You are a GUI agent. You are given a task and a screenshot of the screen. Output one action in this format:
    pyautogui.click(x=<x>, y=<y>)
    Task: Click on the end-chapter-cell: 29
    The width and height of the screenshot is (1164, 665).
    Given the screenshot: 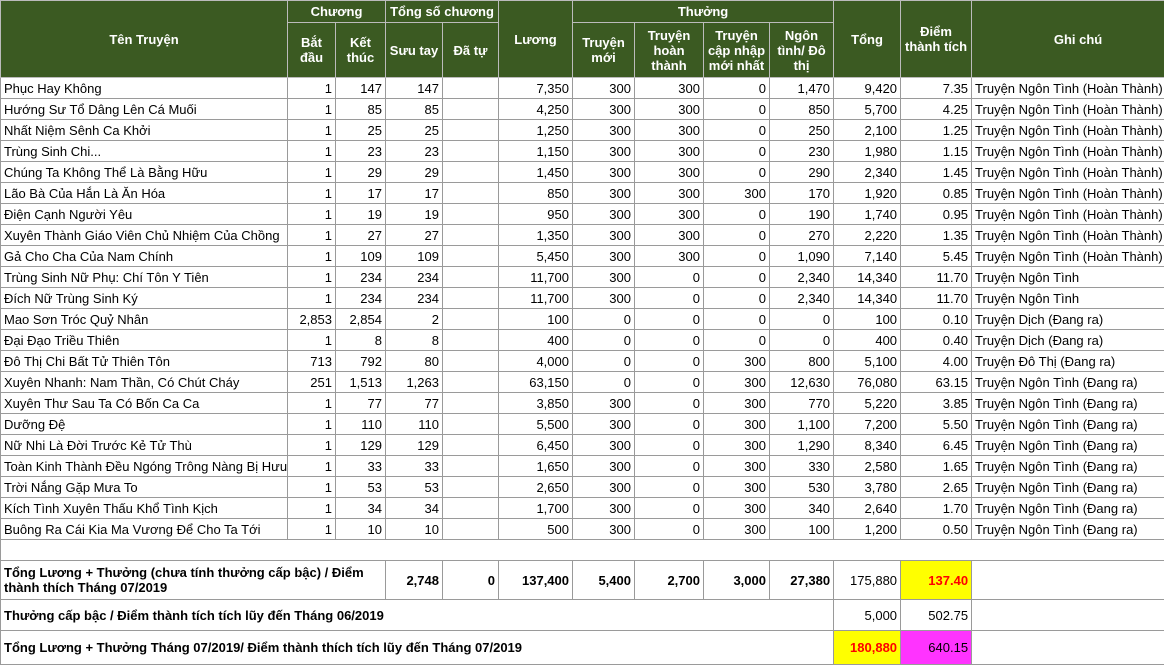 What is the action you would take?
    pyautogui.click(x=360, y=172)
    